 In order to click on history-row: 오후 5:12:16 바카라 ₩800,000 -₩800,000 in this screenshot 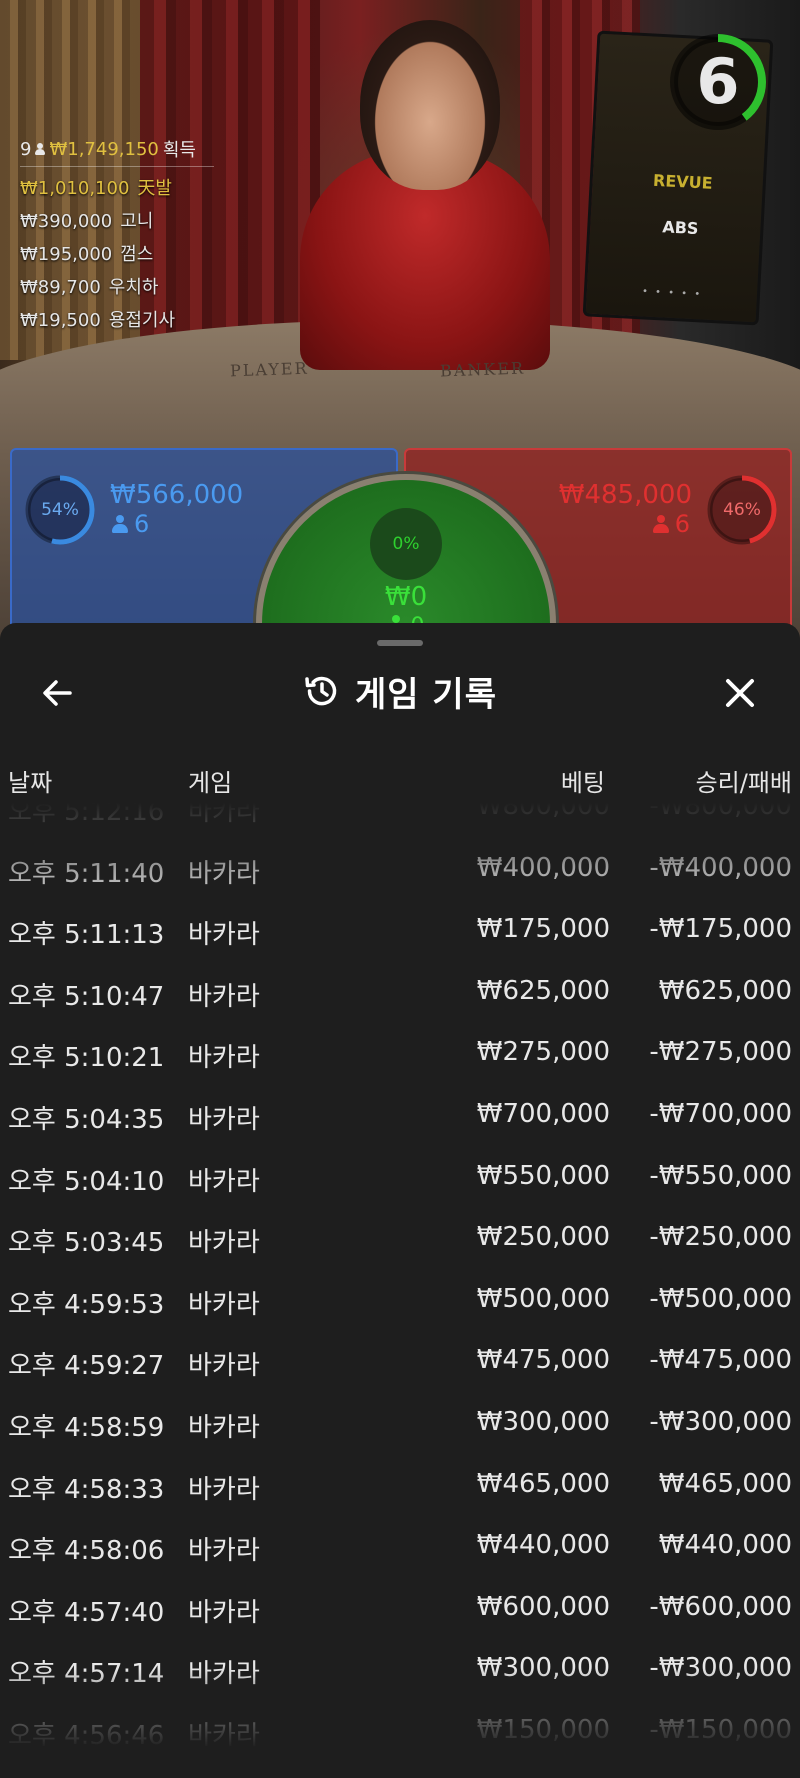, I will do `click(400, 821)`.